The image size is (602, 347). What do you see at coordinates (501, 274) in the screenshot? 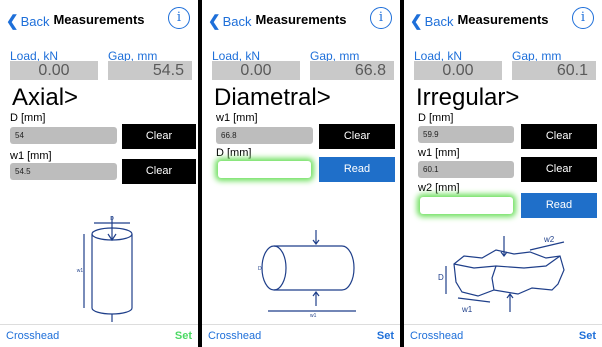
I see `irregular-specimen-diagram: D w1 w2` at bounding box center [501, 274].